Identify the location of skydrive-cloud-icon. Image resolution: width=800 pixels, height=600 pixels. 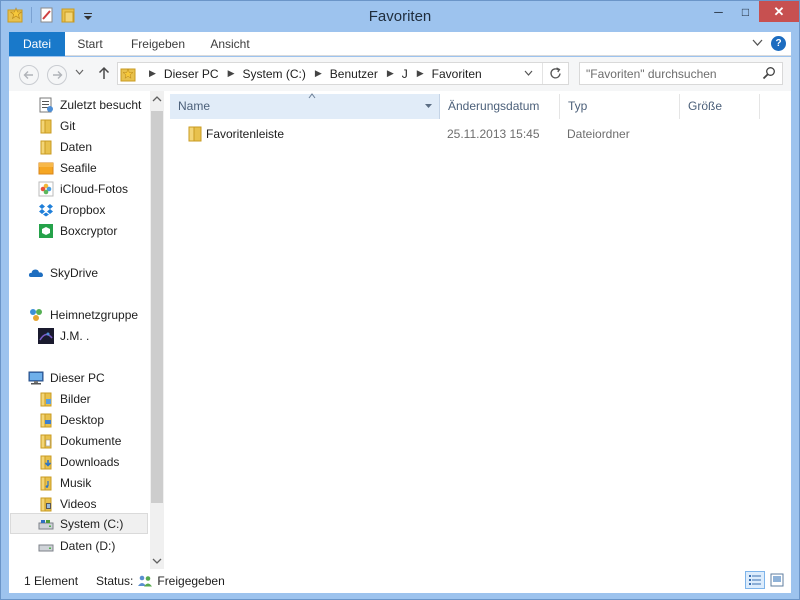
(36, 273).